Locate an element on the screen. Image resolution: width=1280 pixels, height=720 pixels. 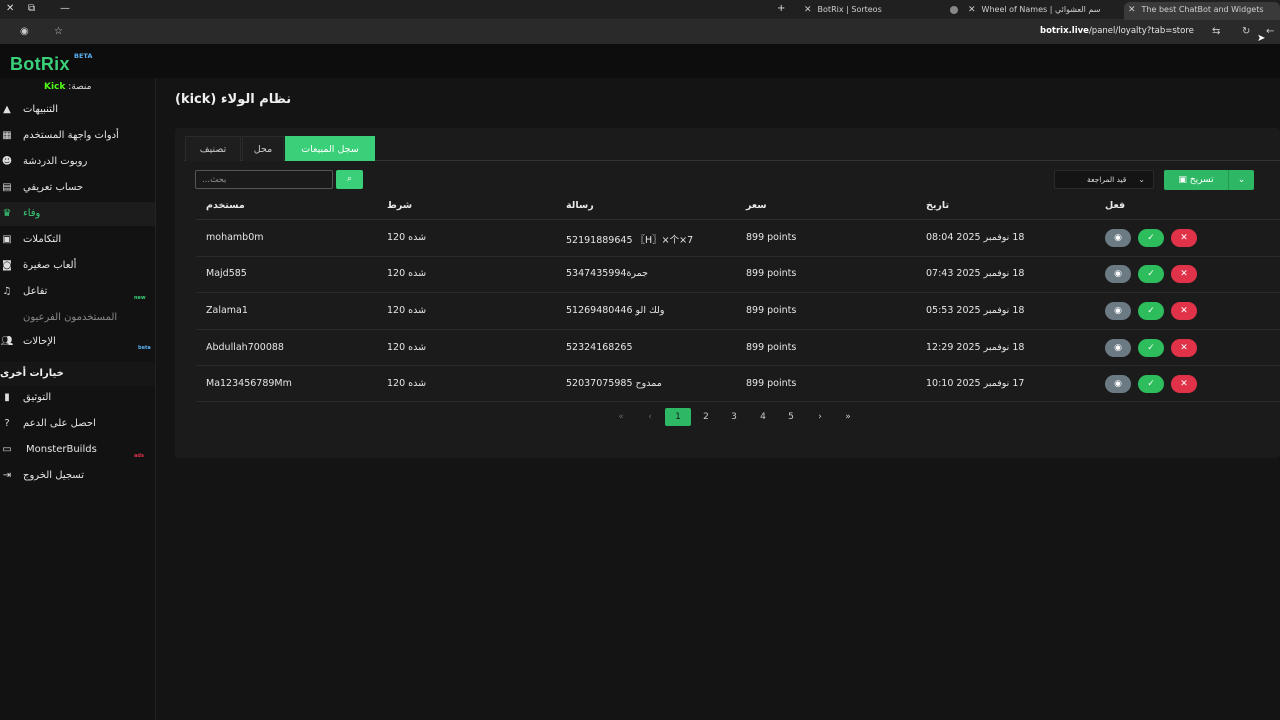
close-window-icon: ✕ is located at coordinates (10, 8).